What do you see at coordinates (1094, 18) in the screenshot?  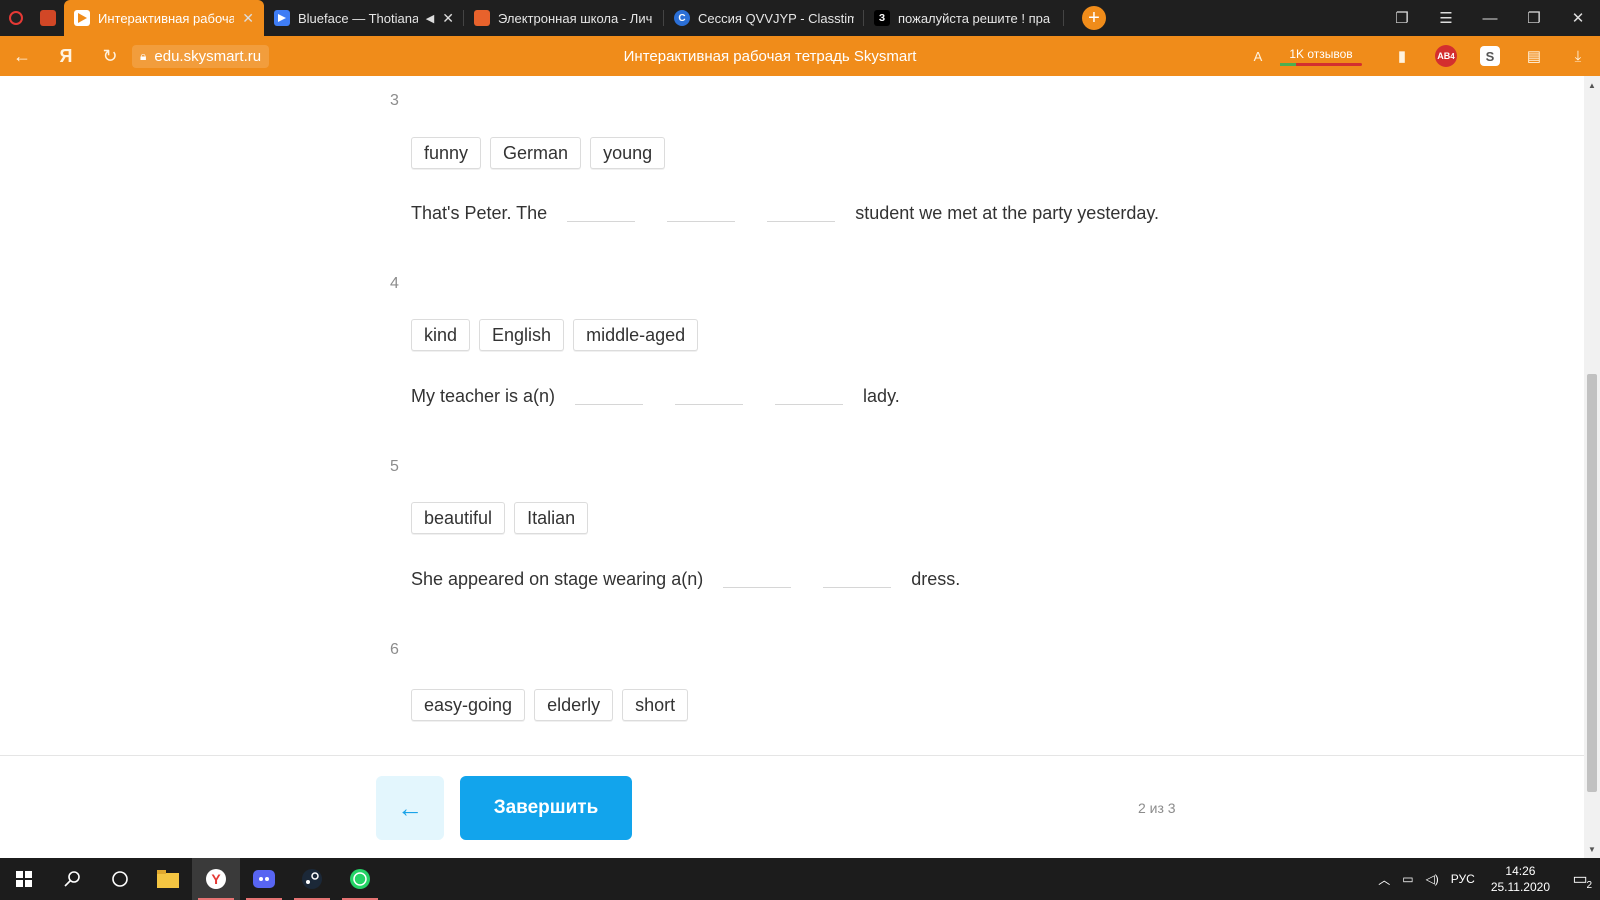 I see `new-tab-button: +` at bounding box center [1094, 18].